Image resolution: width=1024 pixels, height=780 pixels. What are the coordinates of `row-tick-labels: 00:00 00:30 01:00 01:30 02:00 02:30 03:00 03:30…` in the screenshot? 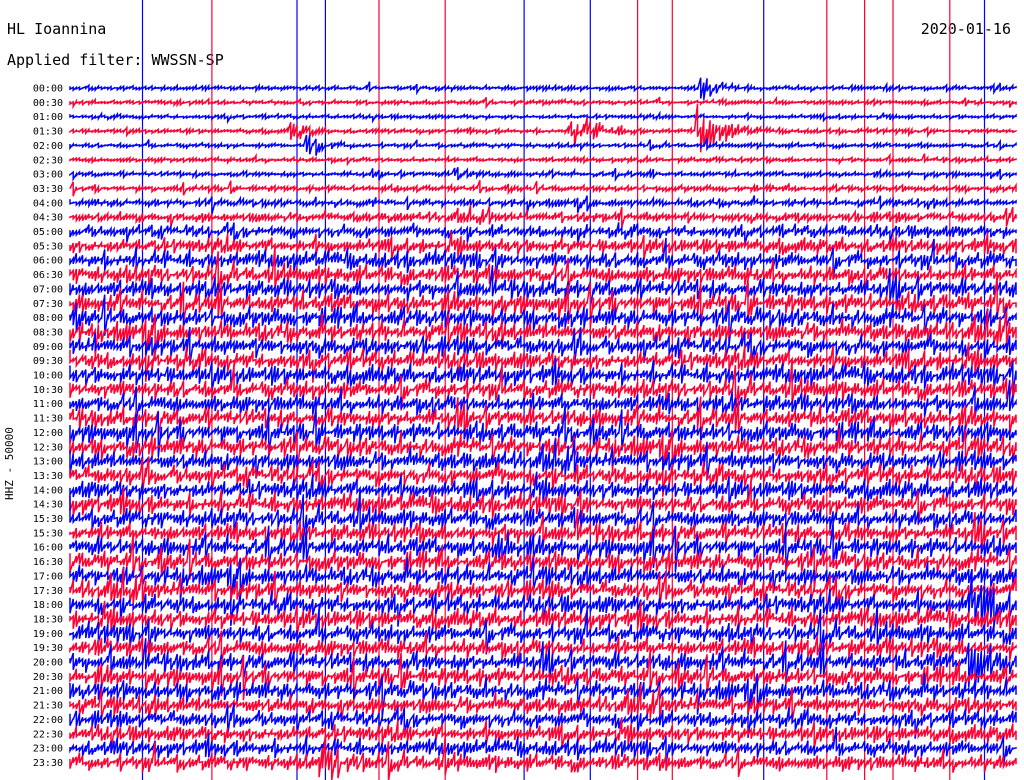 It's located at (48, 426).